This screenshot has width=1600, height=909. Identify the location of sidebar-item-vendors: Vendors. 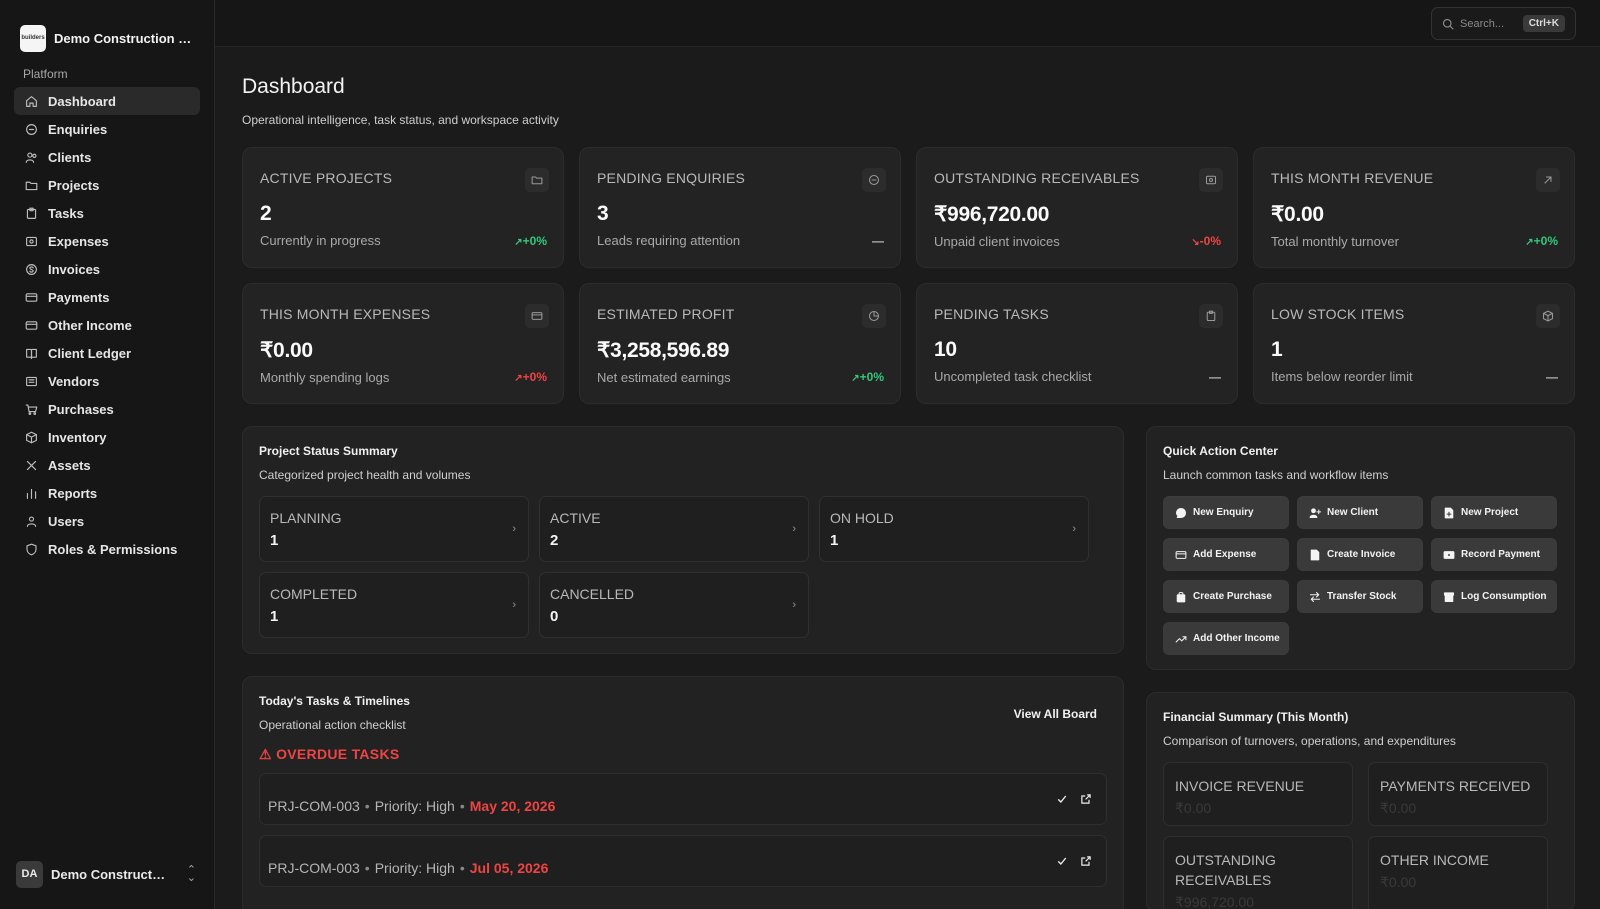
(107, 381).